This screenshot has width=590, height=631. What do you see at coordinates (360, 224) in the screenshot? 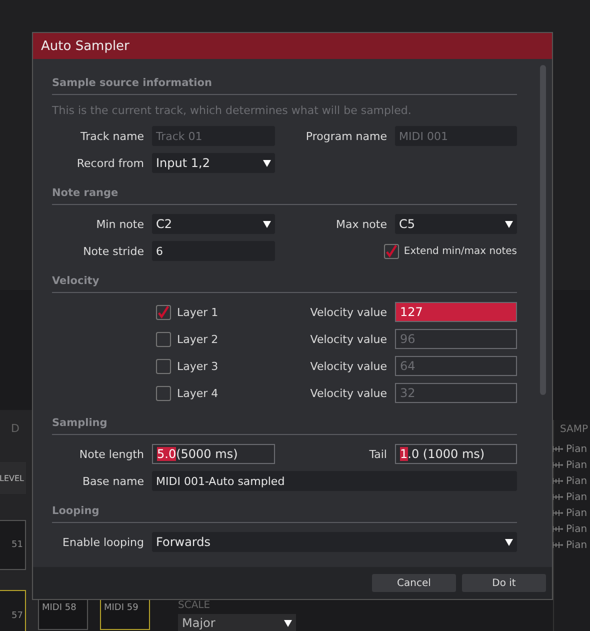
I see `field-label: Max note` at bounding box center [360, 224].